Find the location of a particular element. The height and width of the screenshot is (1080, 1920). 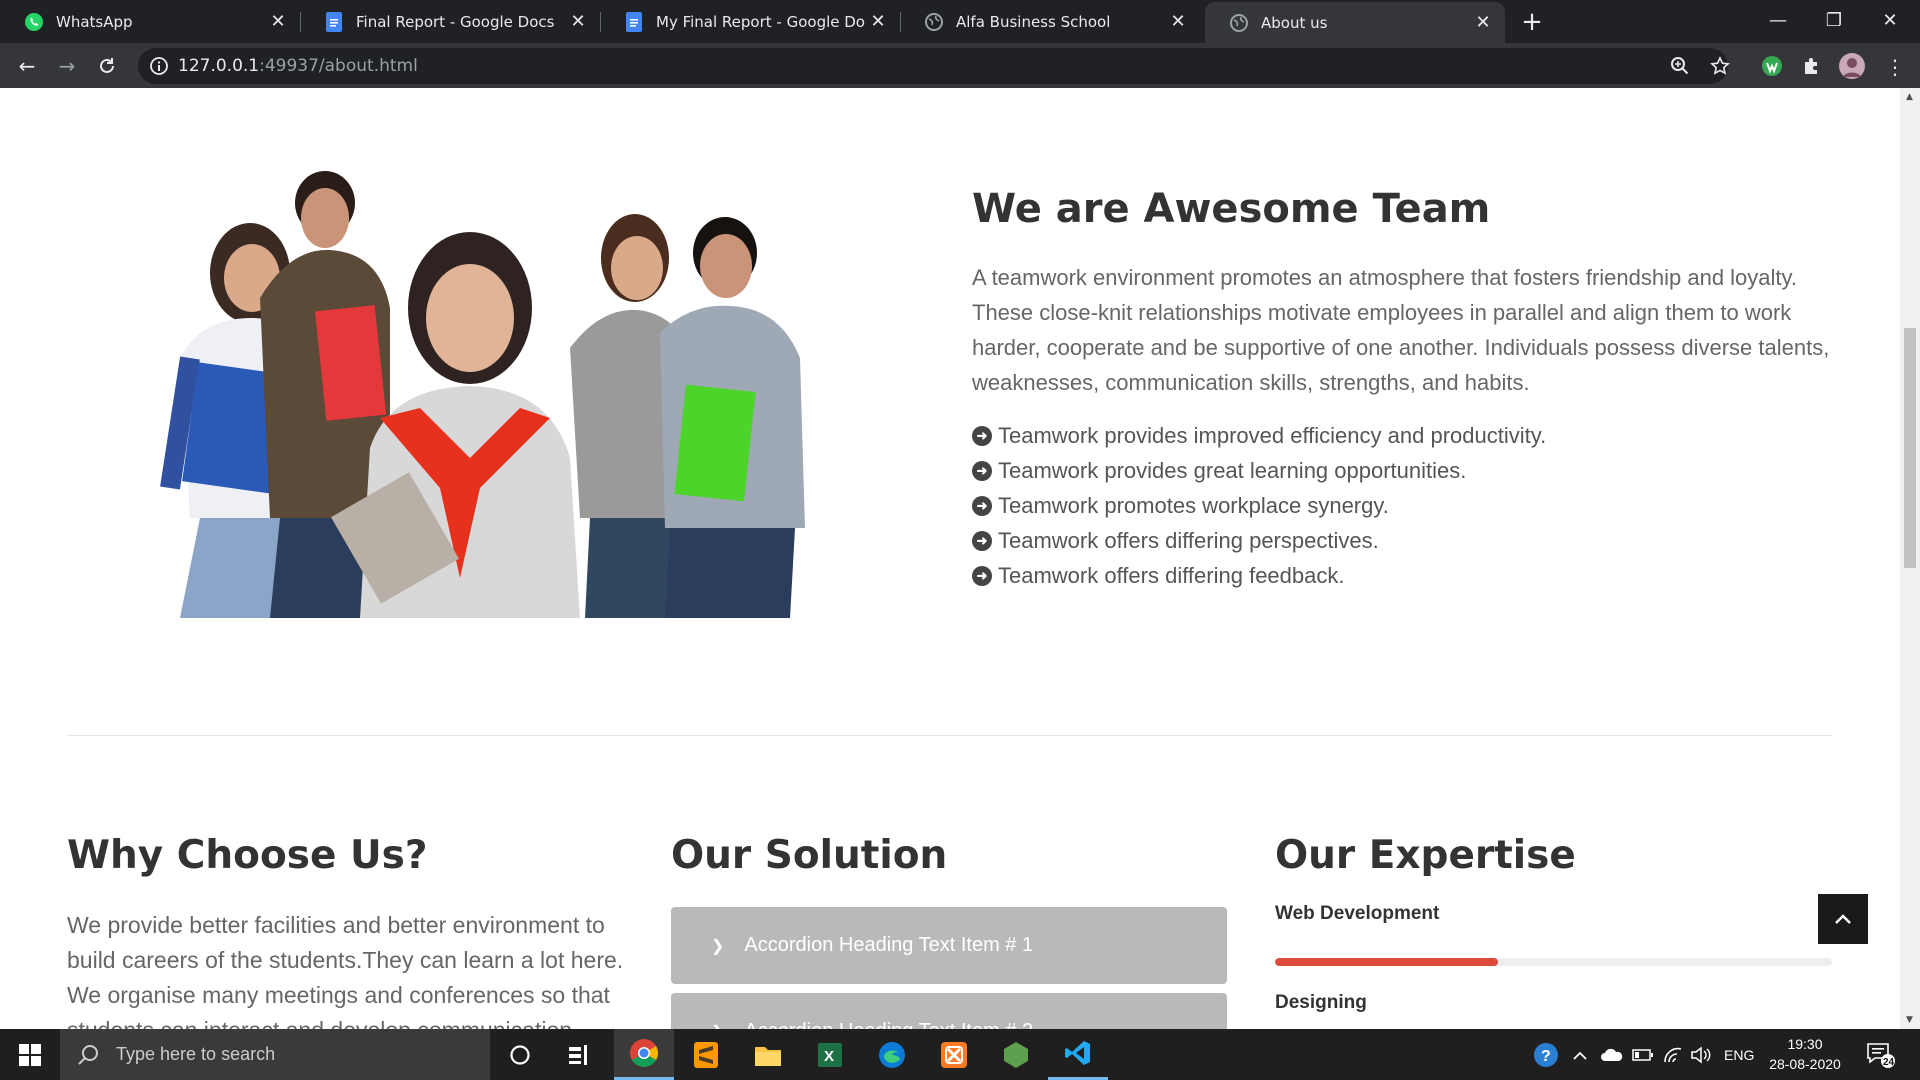

svg-text: X is located at coordinates (829, 1056).